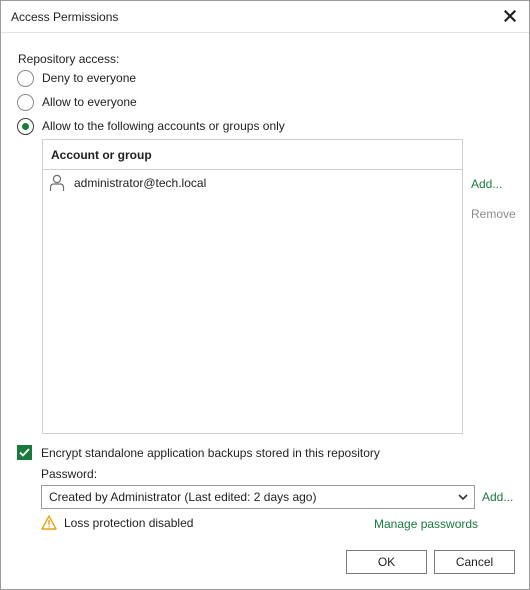  Describe the element at coordinates (65, 17) in the screenshot. I see `dialog-title: Access Permissions` at that location.